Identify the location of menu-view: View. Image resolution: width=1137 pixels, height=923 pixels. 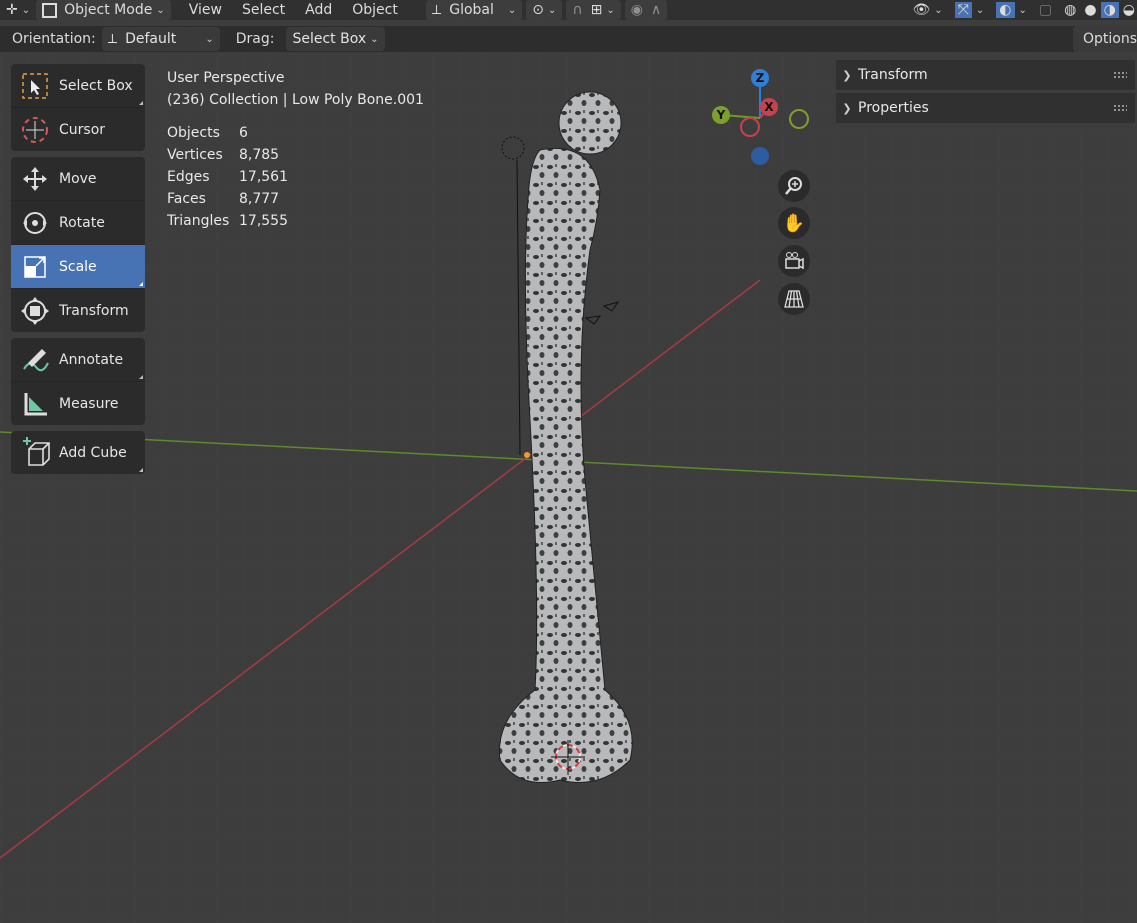
(205, 10).